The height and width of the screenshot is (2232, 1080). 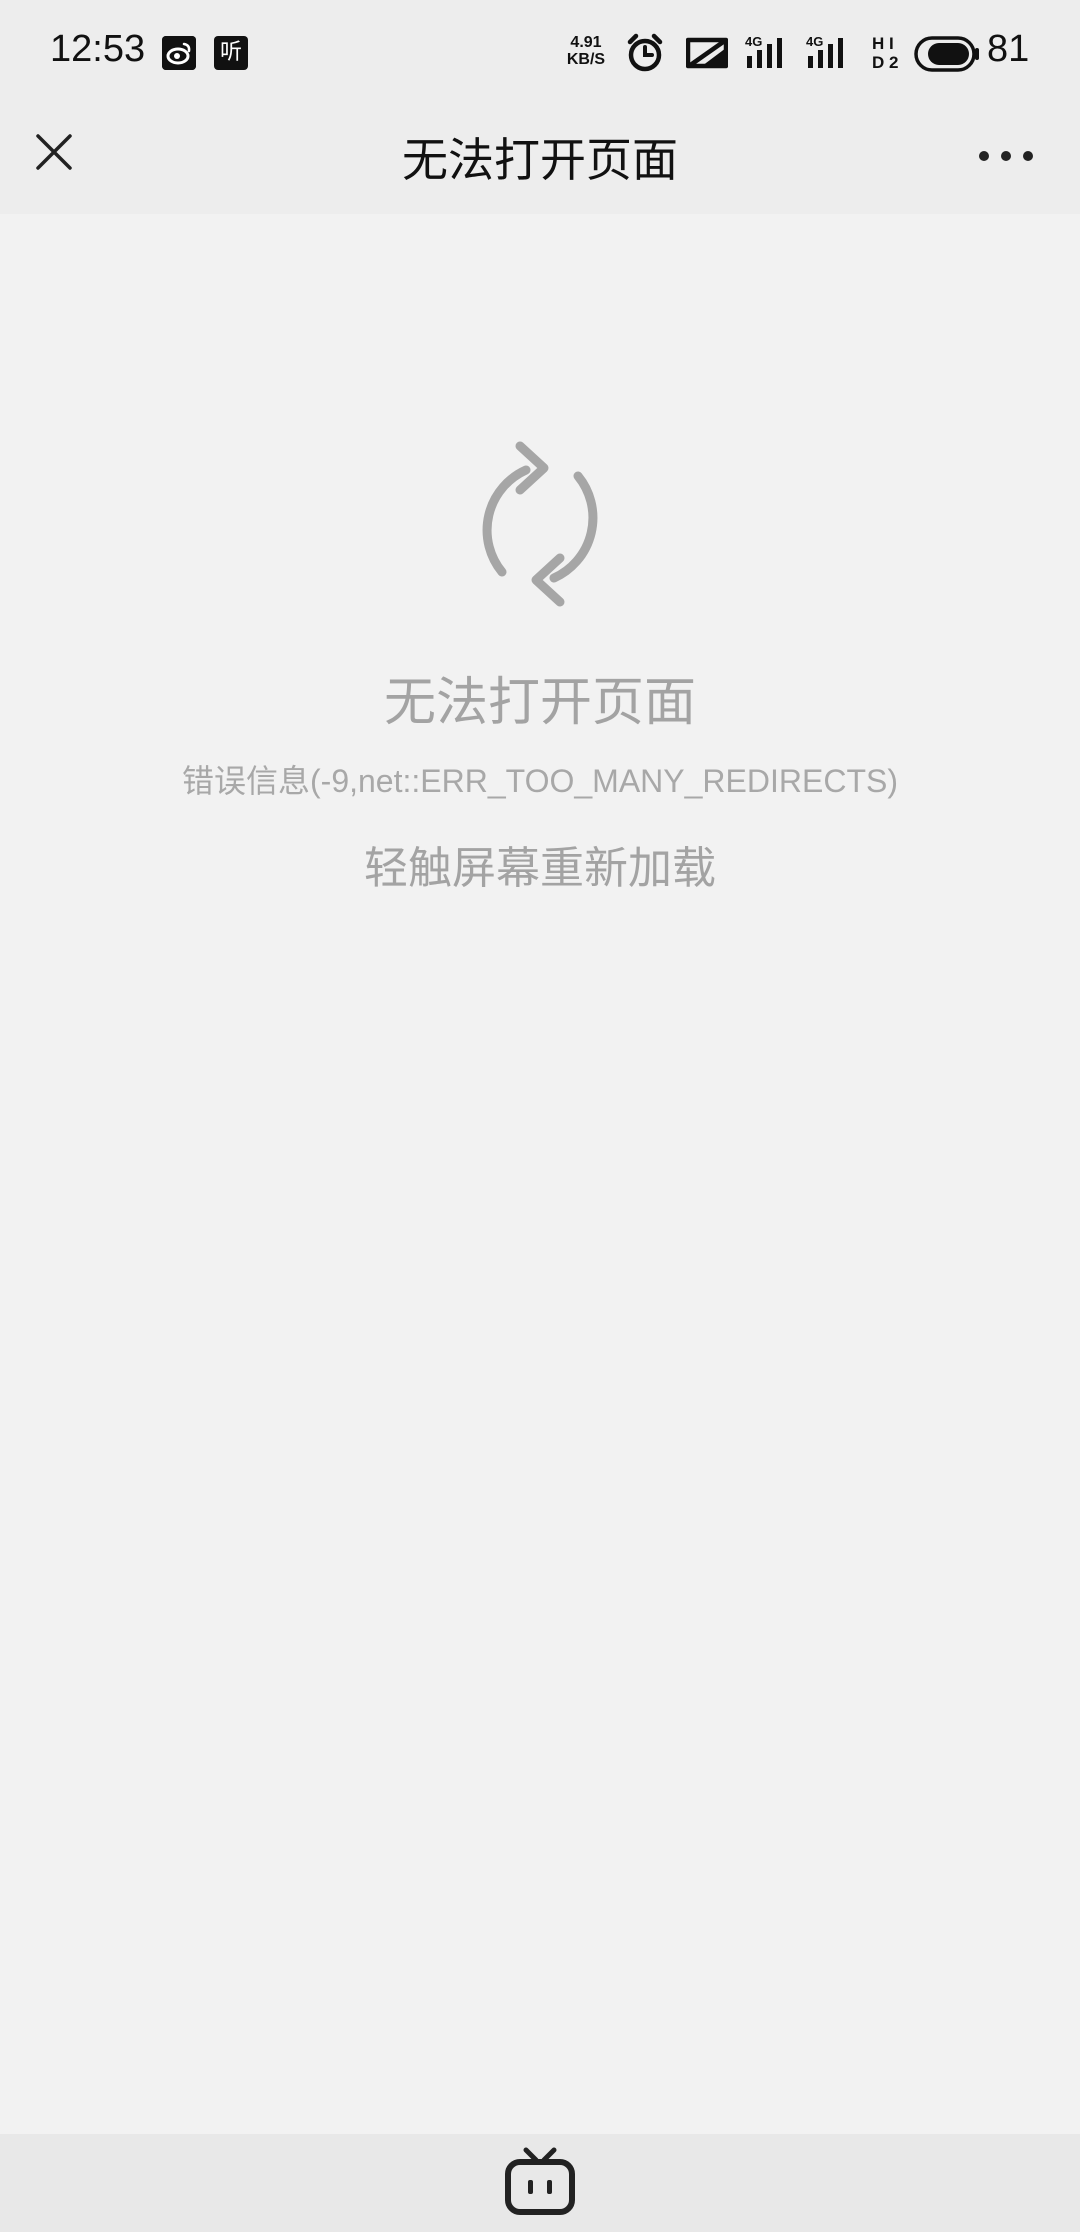 I want to click on more-icon, so click(x=1006, y=156).